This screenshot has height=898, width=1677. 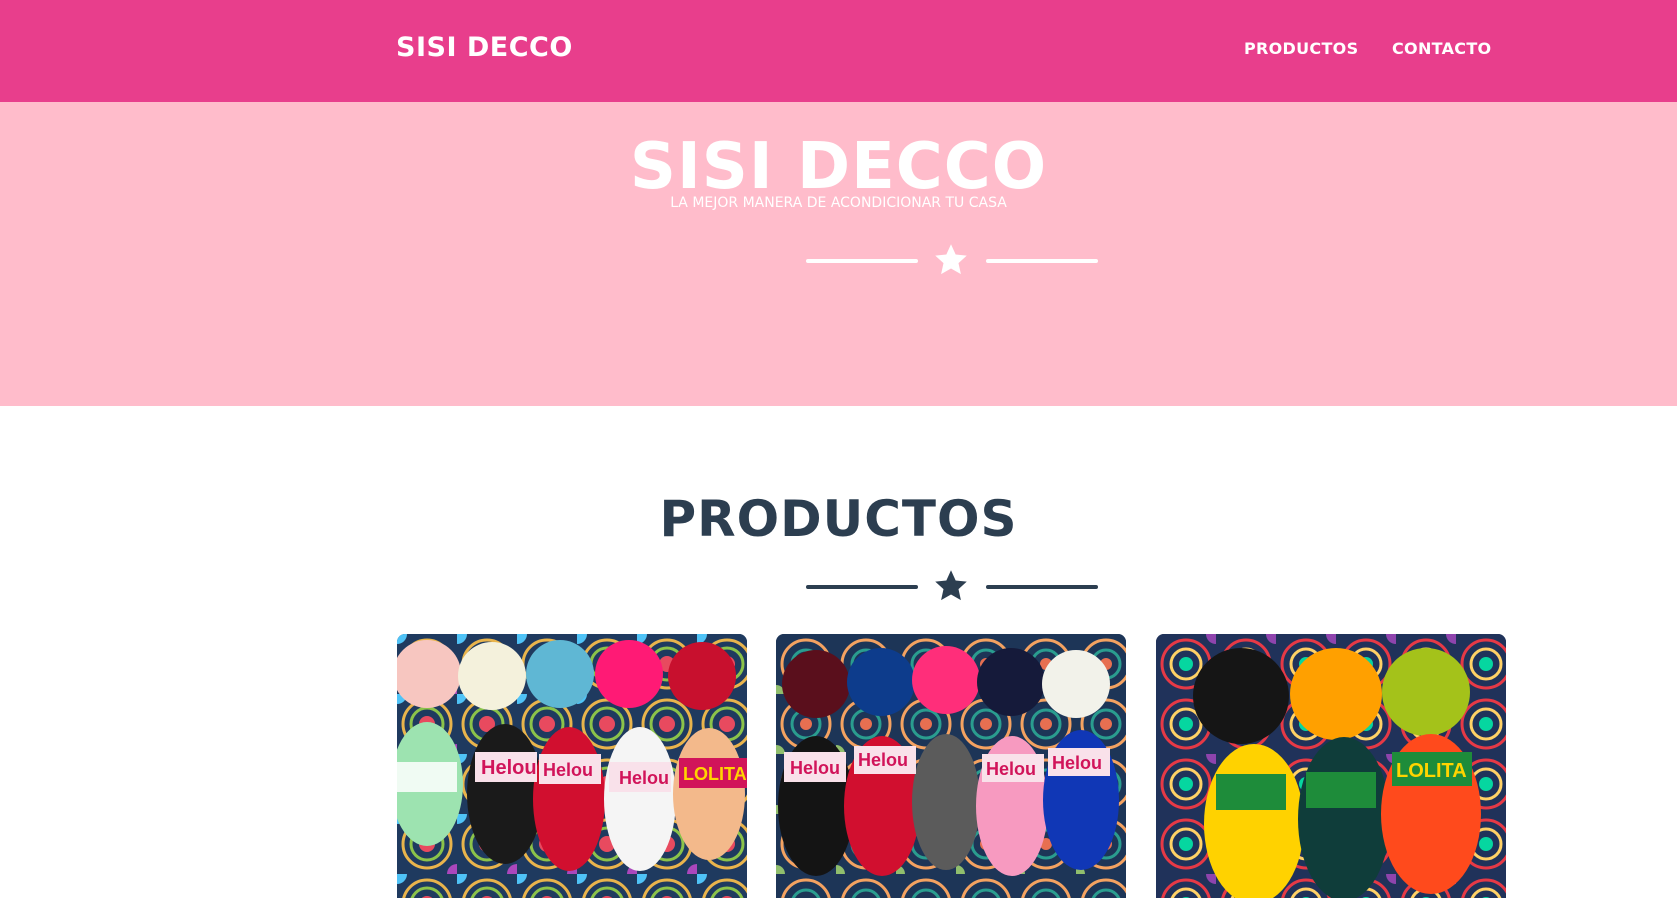 What do you see at coordinates (838, 519) in the screenshot?
I see `section-title: PRODUCTOS` at bounding box center [838, 519].